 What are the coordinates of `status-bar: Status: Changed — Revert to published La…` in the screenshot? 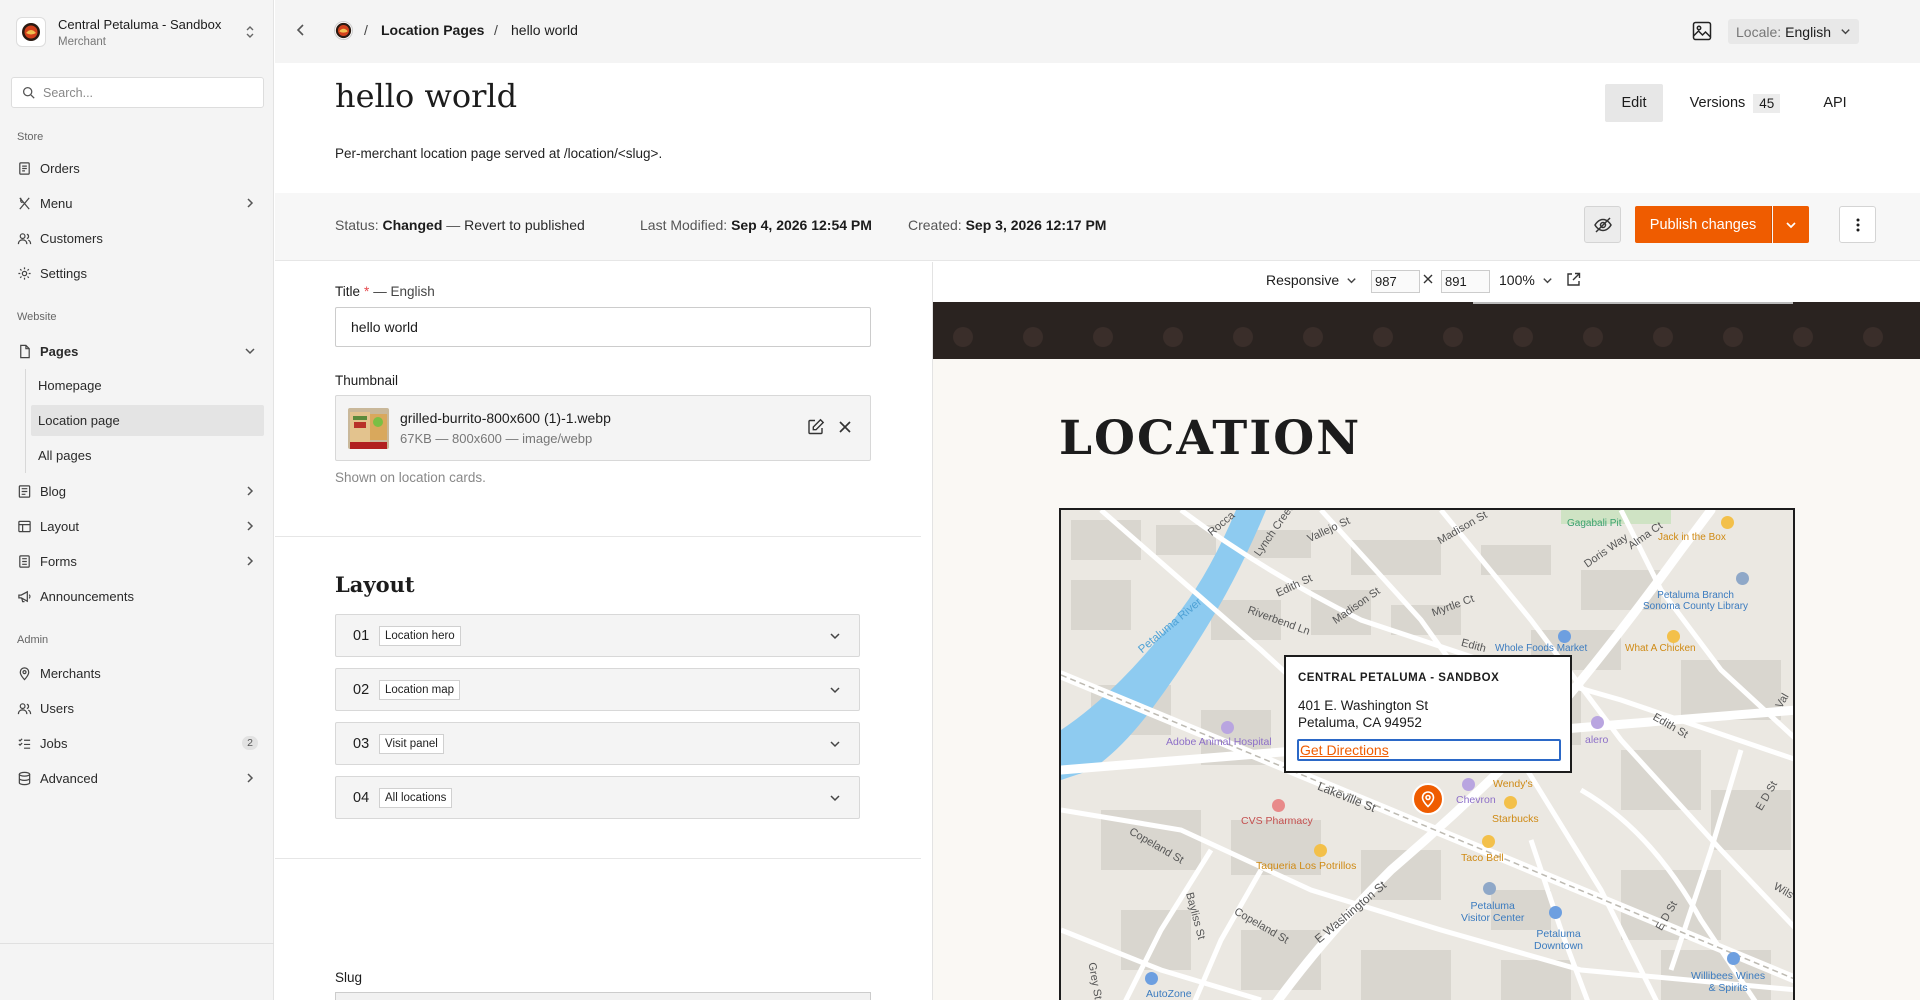 It's located at (1097, 227).